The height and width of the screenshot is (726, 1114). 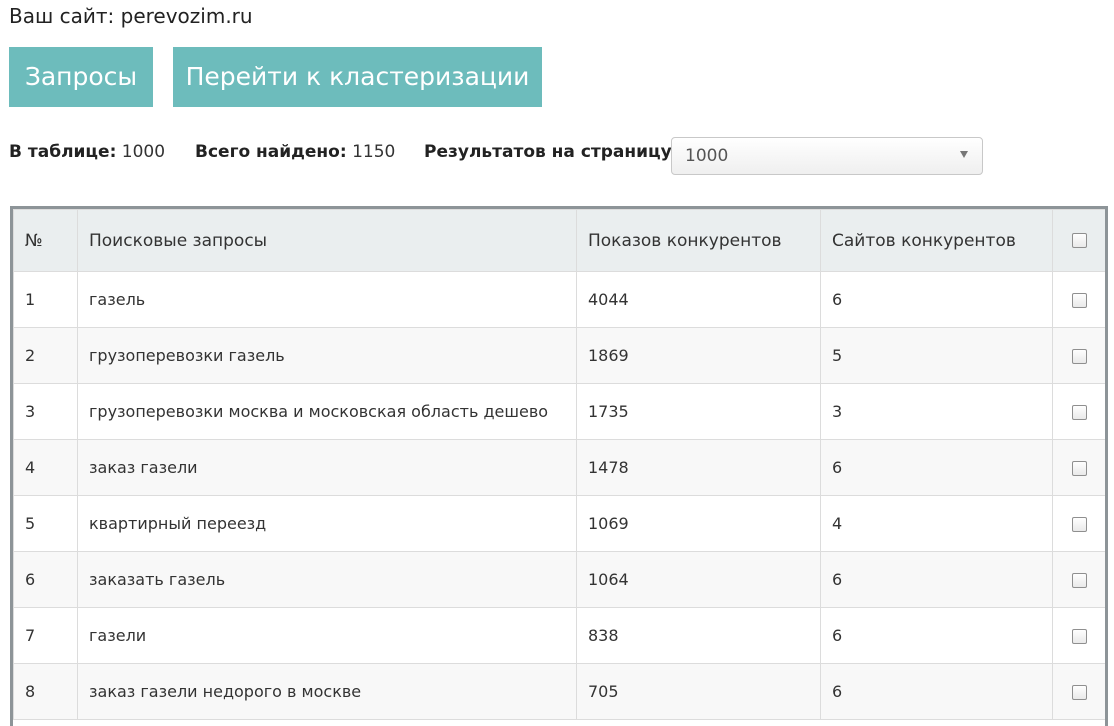 I want to click on cell-num: 1, so click(x=45, y=299).